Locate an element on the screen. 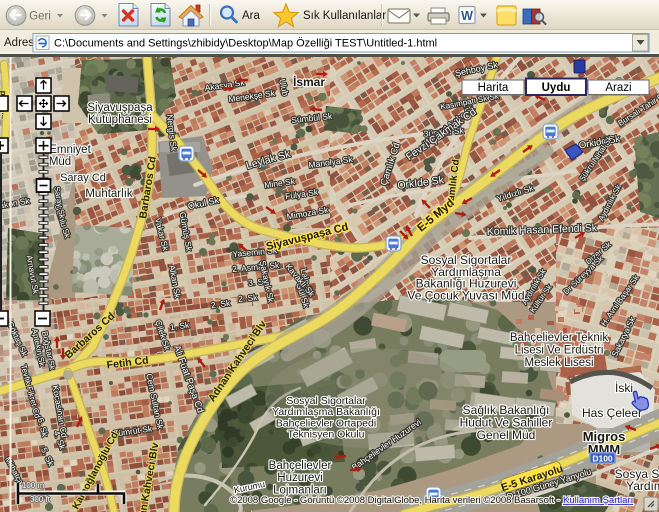 This screenshot has height=512, width=659. svg-text: W is located at coordinates (467, 16).